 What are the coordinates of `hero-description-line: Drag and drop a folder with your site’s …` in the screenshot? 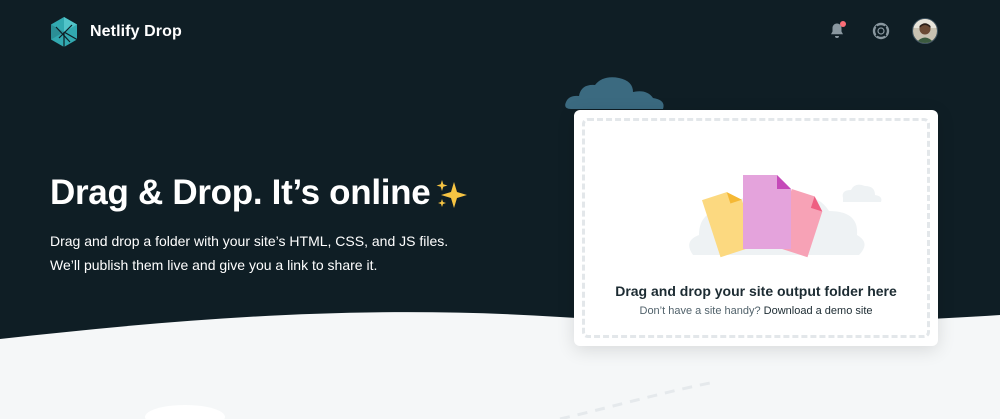 It's located at (249, 240).